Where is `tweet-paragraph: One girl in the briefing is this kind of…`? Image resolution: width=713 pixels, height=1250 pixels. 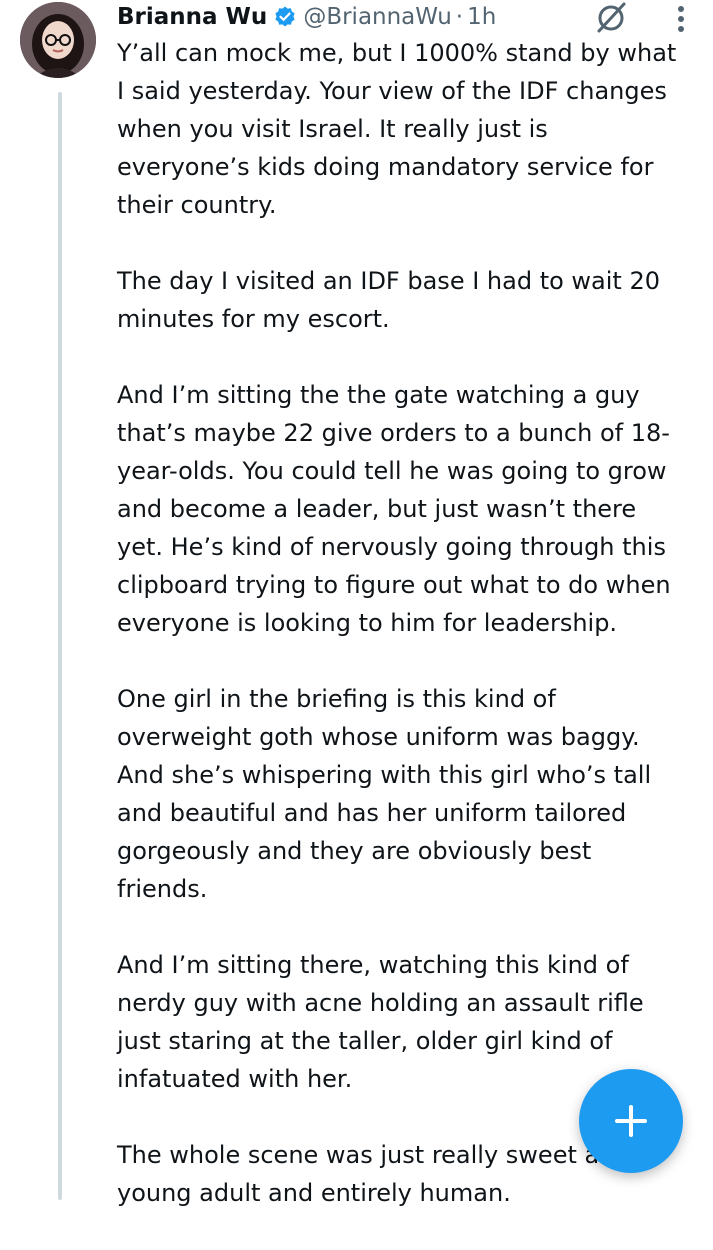 tweet-paragraph: One girl in the briefing is this kind of… is located at coordinates (384, 794).